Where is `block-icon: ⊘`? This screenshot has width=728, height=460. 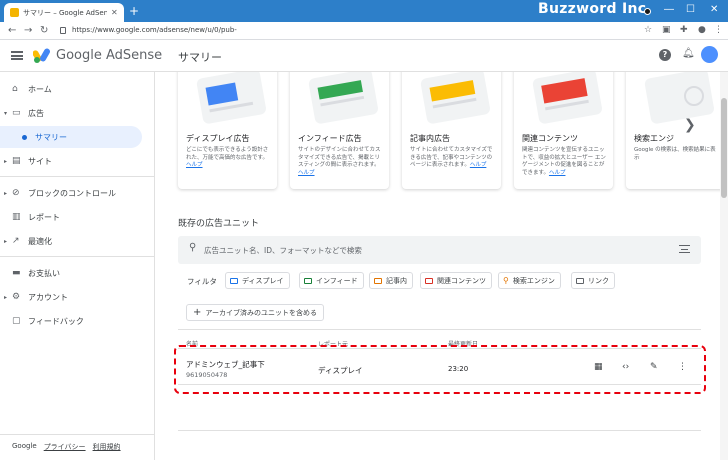 block-icon: ⊘ is located at coordinates (16, 193).